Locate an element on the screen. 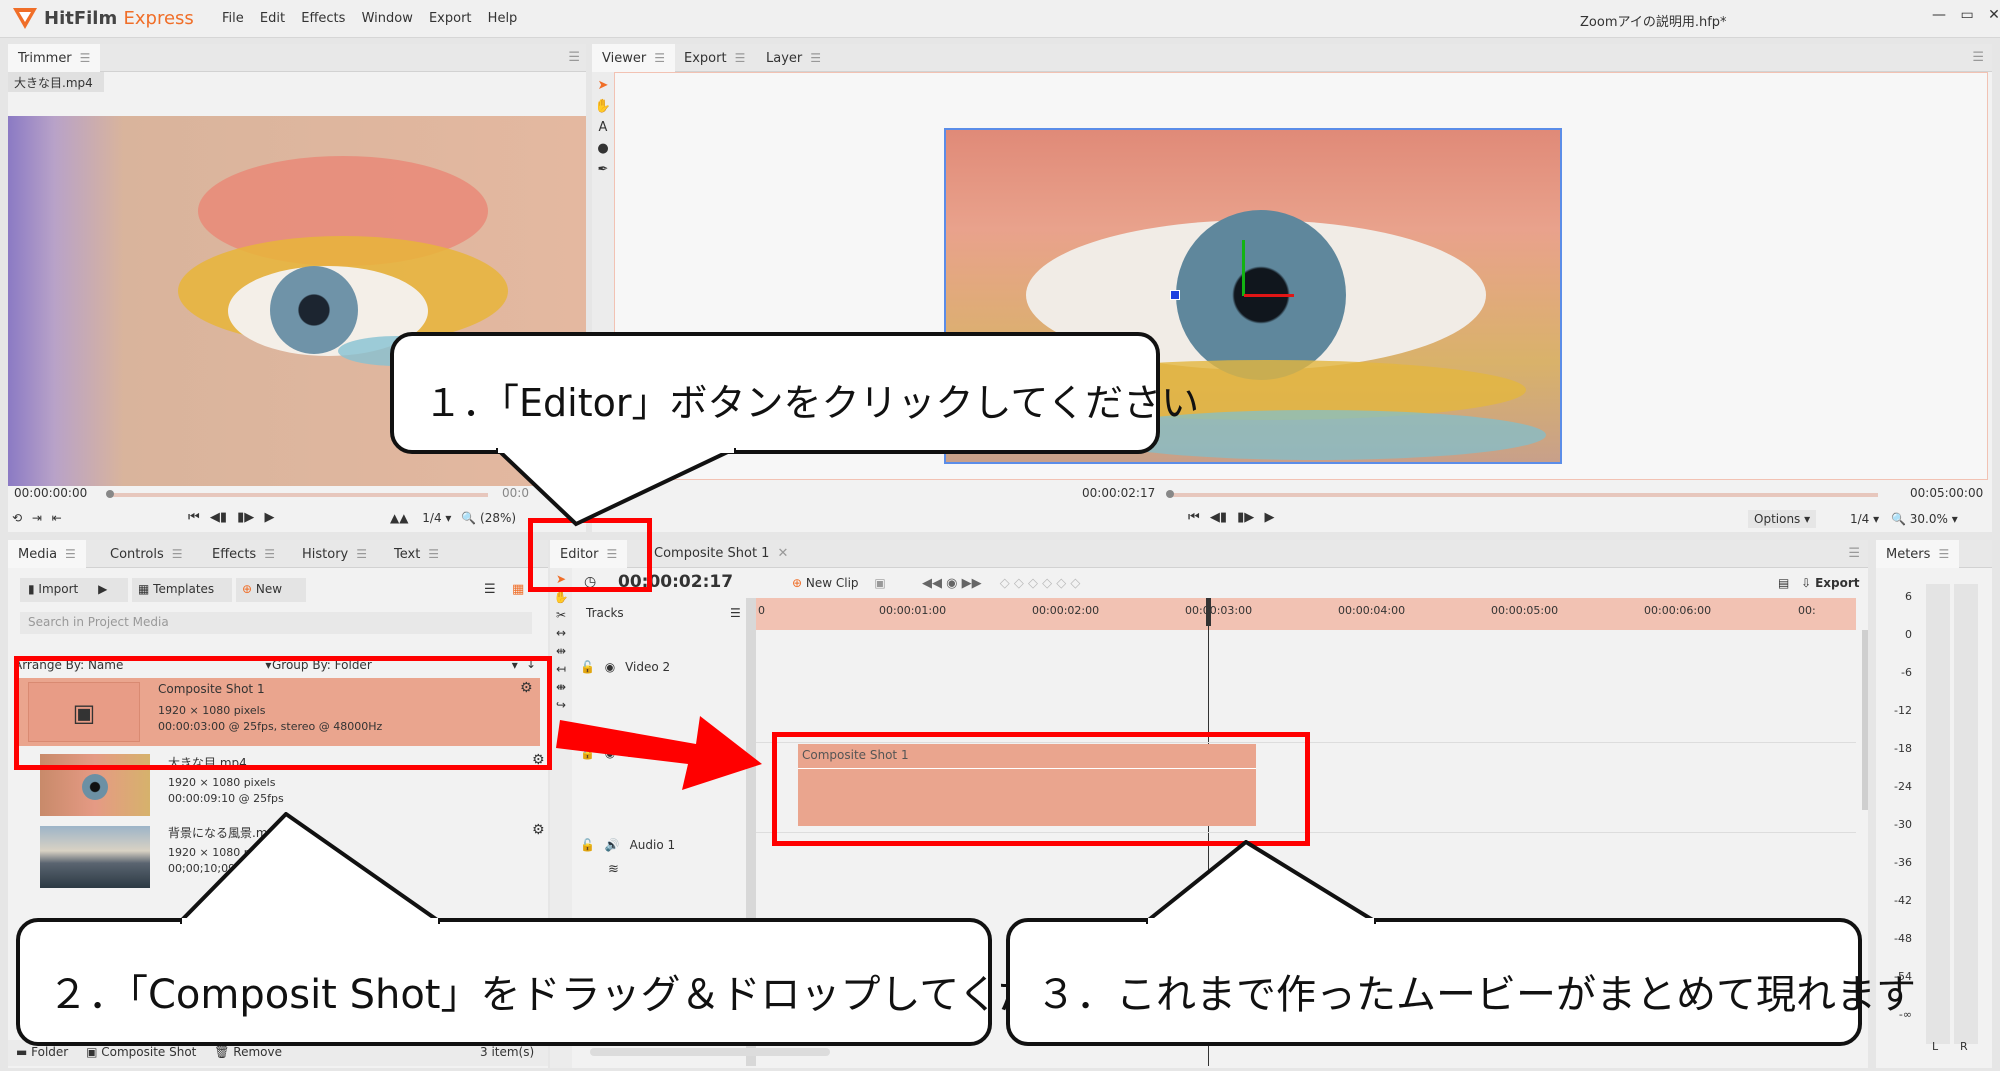  trimmer-playhead is located at coordinates (110, 494).